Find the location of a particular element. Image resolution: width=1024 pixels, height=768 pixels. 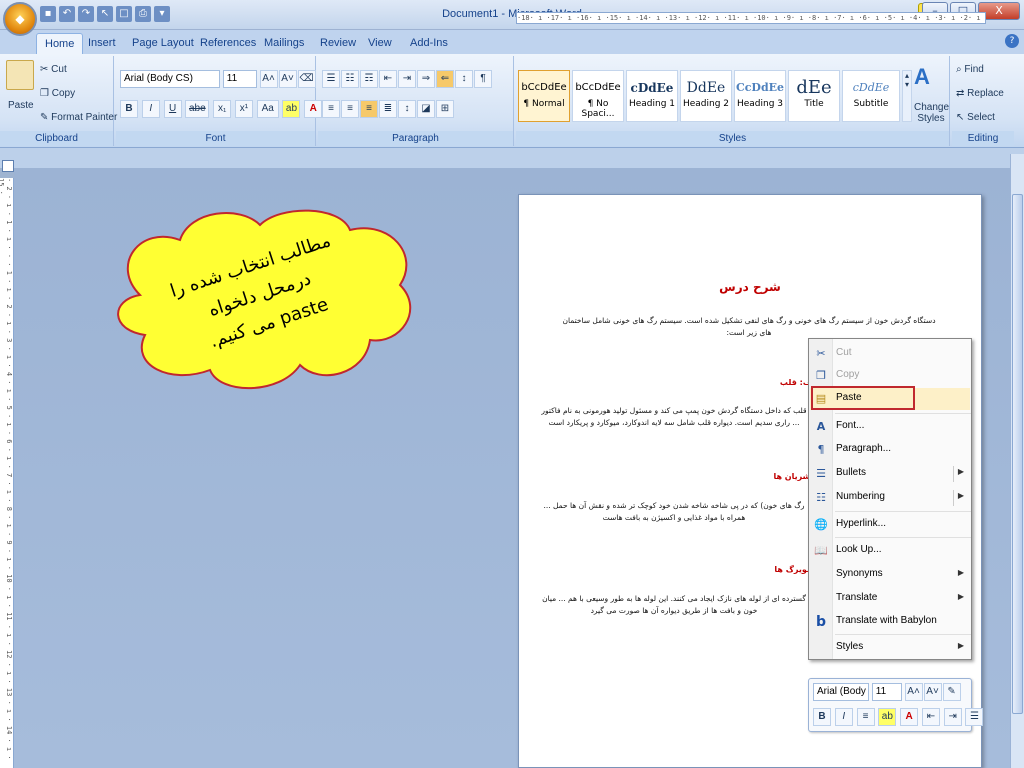

line-spacing-icon: ↕ is located at coordinates (407, 109).